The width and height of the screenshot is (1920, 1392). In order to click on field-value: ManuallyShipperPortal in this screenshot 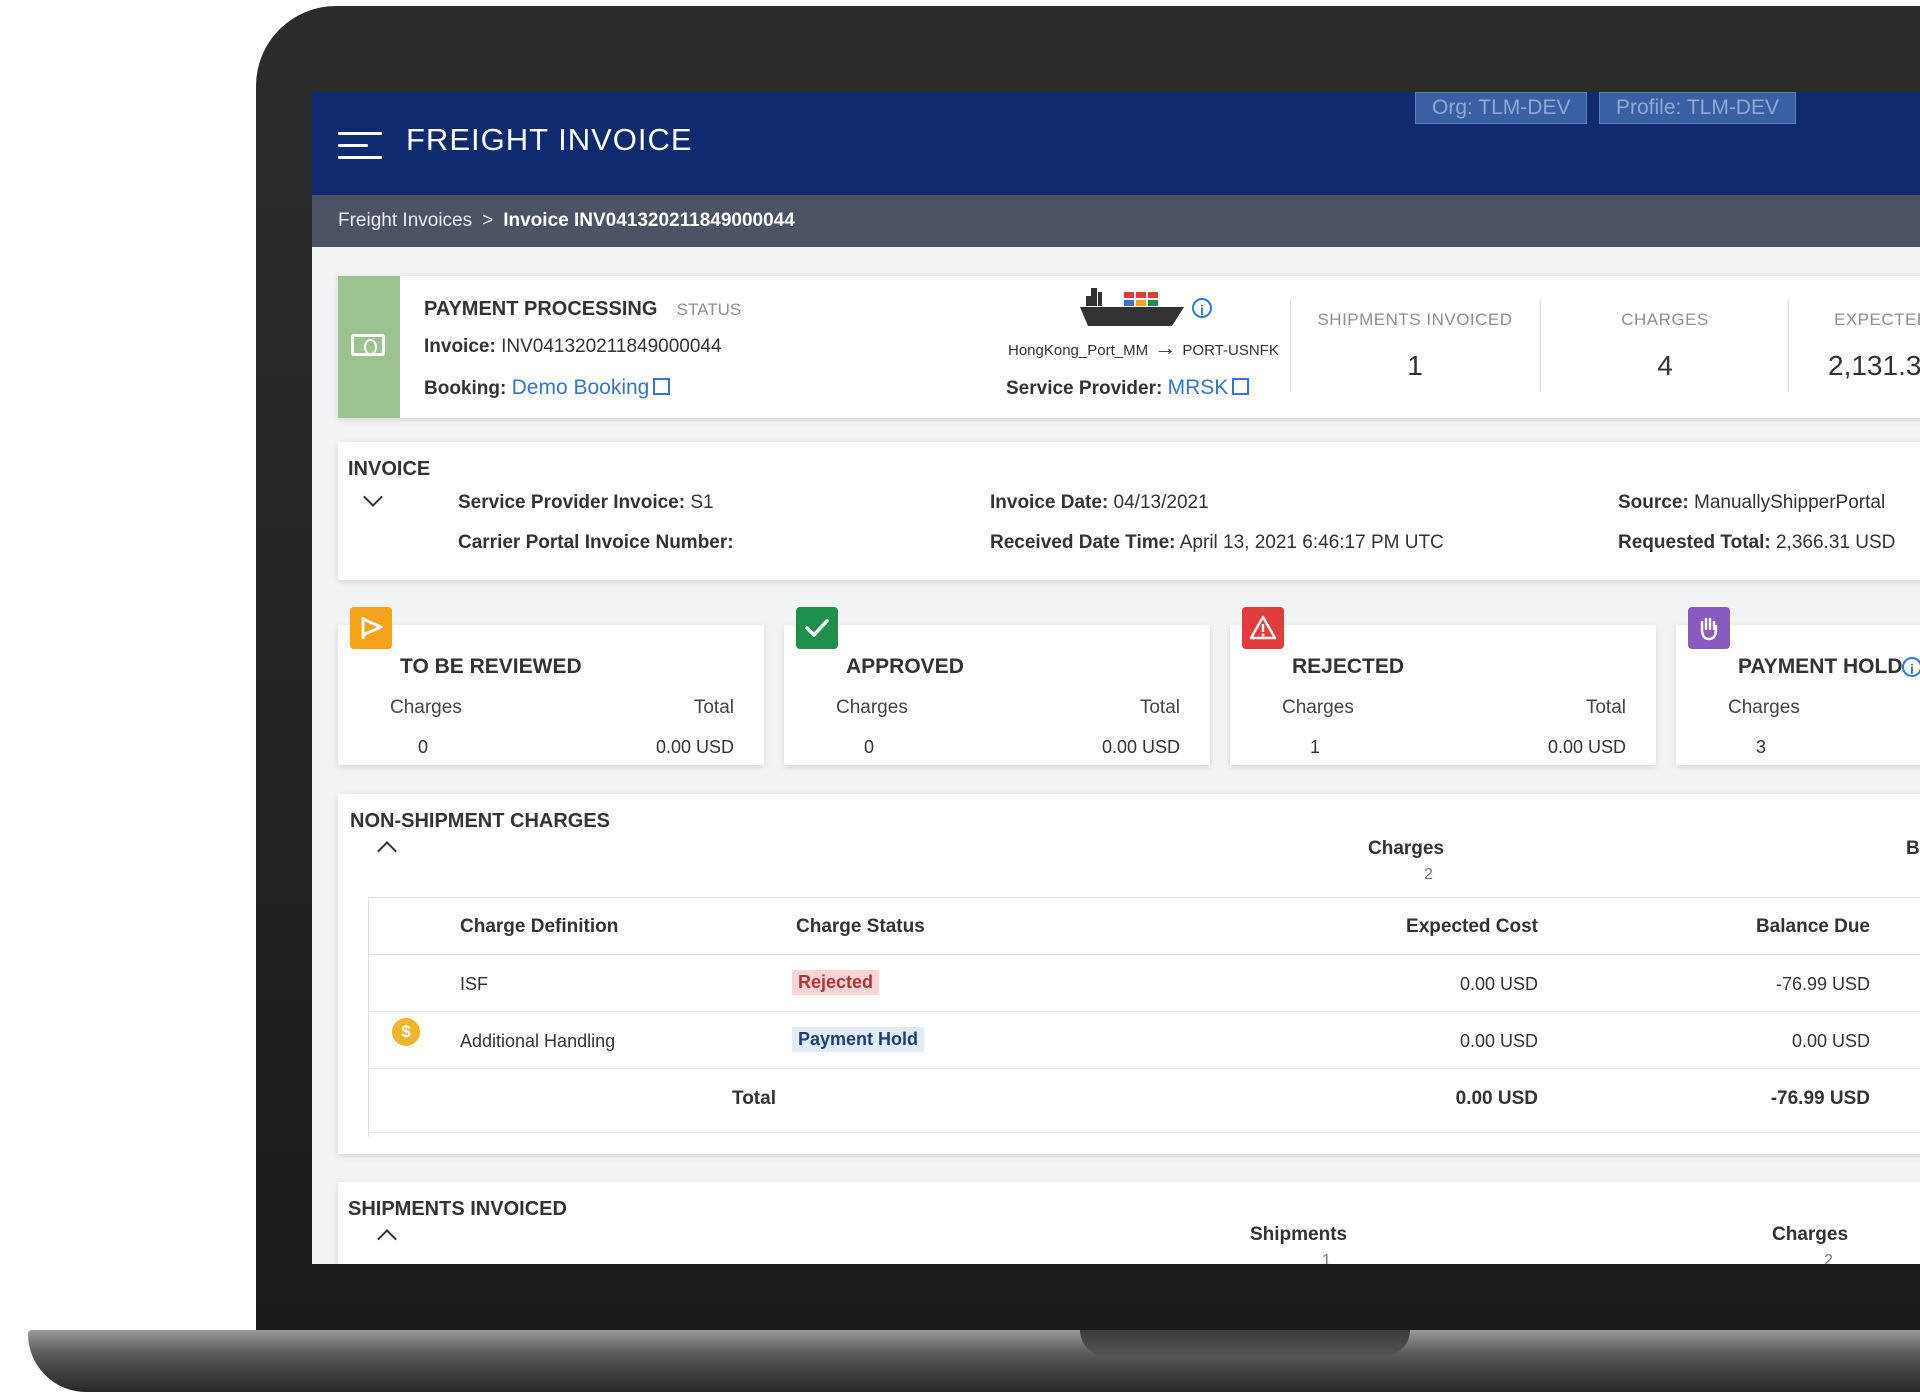, I will do `click(1790, 502)`.